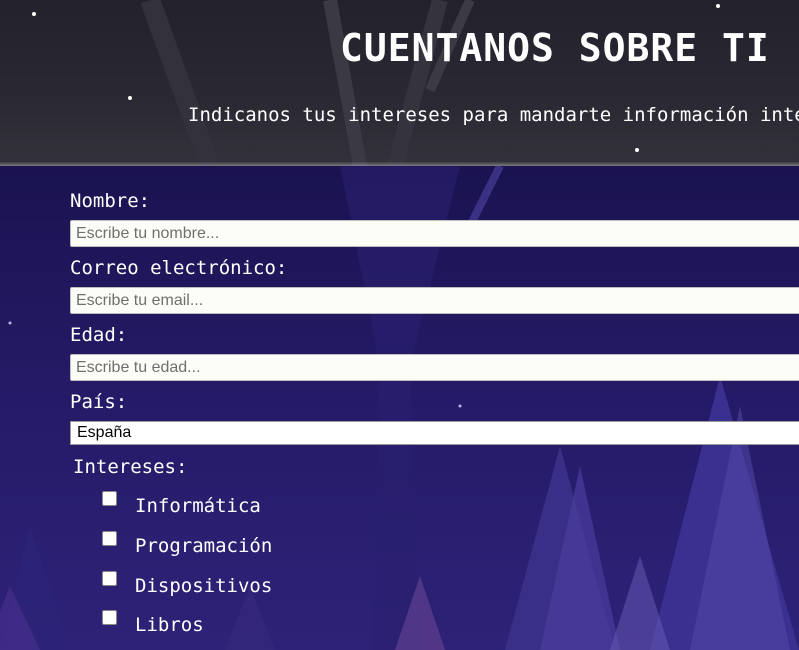  What do you see at coordinates (434, 233) in the screenshot?
I see `name-field` at bounding box center [434, 233].